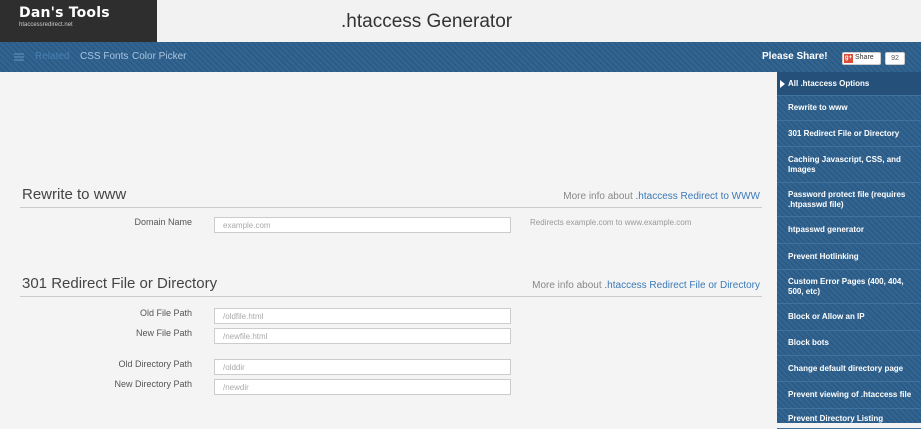 This screenshot has height=429, width=921. What do you see at coordinates (163, 222) in the screenshot?
I see `domain-name-label: Domain Name` at bounding box center [163, 222].